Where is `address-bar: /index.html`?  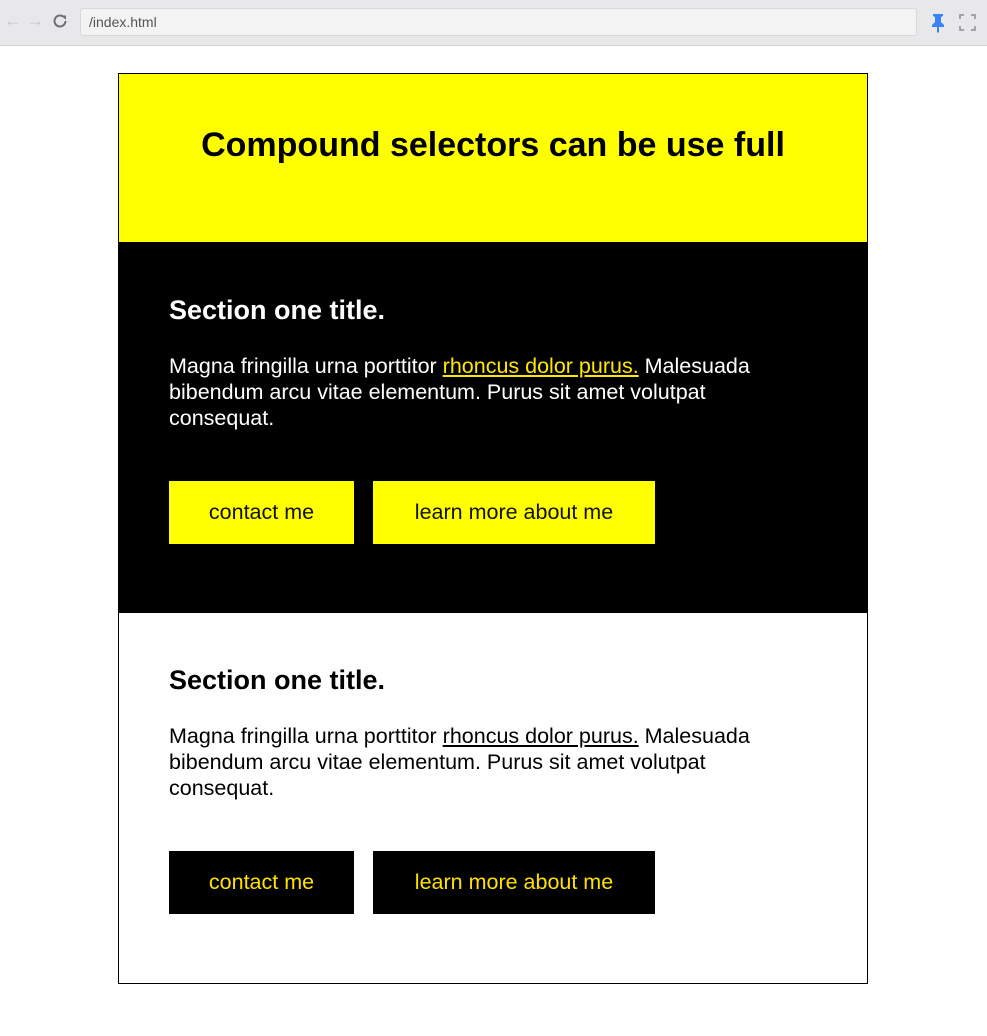
address-bar: /index.html is located at coordinates (498, 22).